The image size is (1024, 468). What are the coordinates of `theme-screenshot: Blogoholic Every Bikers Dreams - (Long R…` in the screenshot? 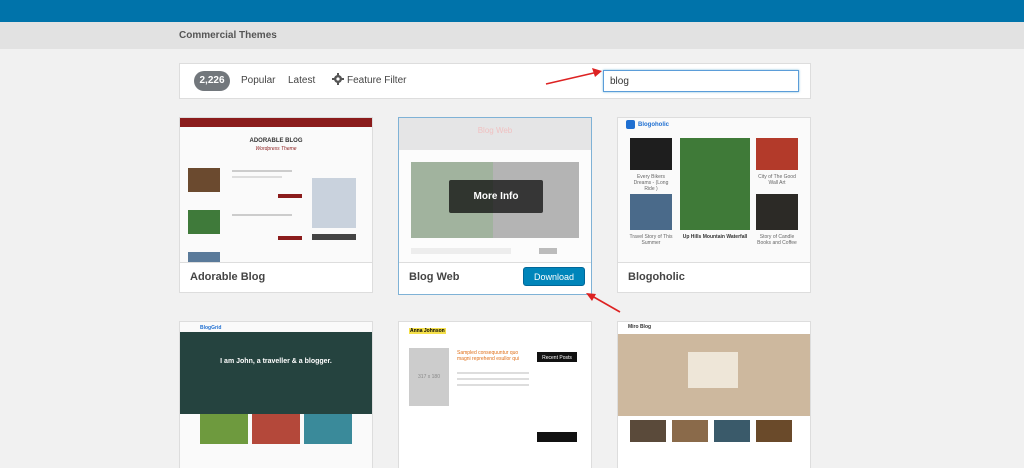 It's located at (714, 190).